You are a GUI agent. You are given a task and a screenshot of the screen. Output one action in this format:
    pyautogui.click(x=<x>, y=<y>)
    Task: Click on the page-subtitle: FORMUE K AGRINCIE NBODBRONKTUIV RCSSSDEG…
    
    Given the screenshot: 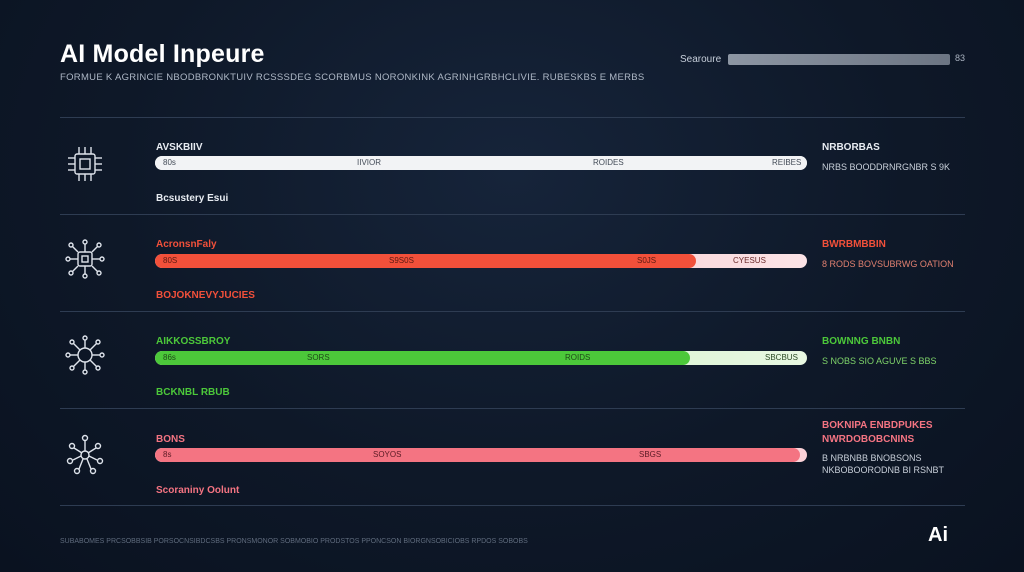 What is the action you would take?
    pyautogui.click(x=352, y=77)
    